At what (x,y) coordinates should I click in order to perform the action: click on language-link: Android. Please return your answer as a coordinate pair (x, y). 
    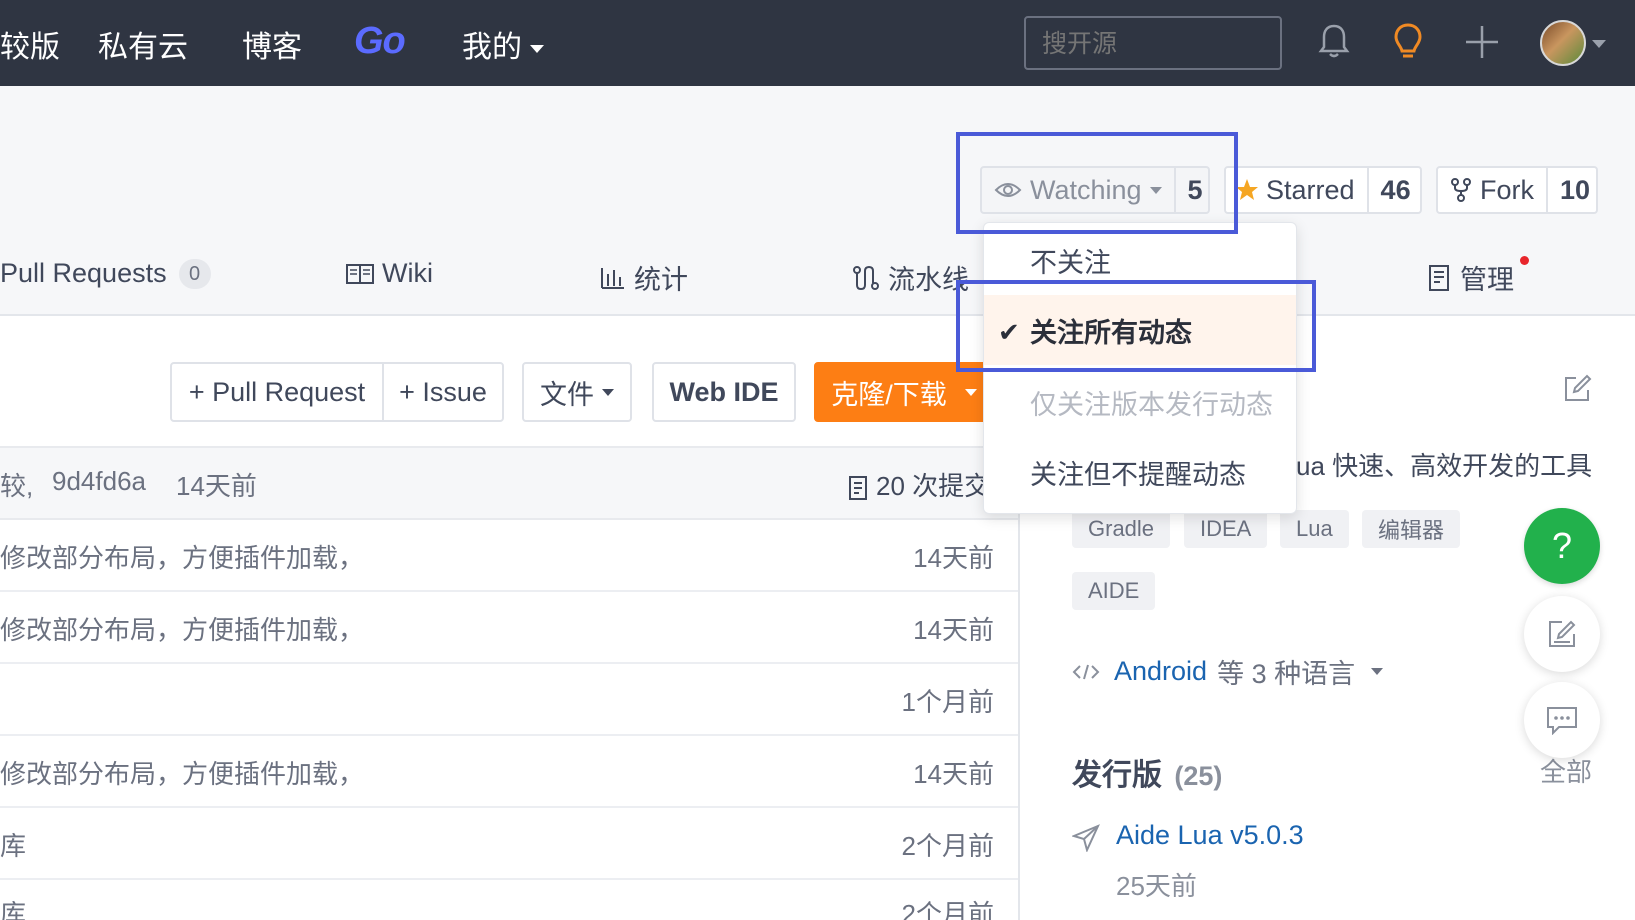
    Looking at the image, I should click on (1160, 671).